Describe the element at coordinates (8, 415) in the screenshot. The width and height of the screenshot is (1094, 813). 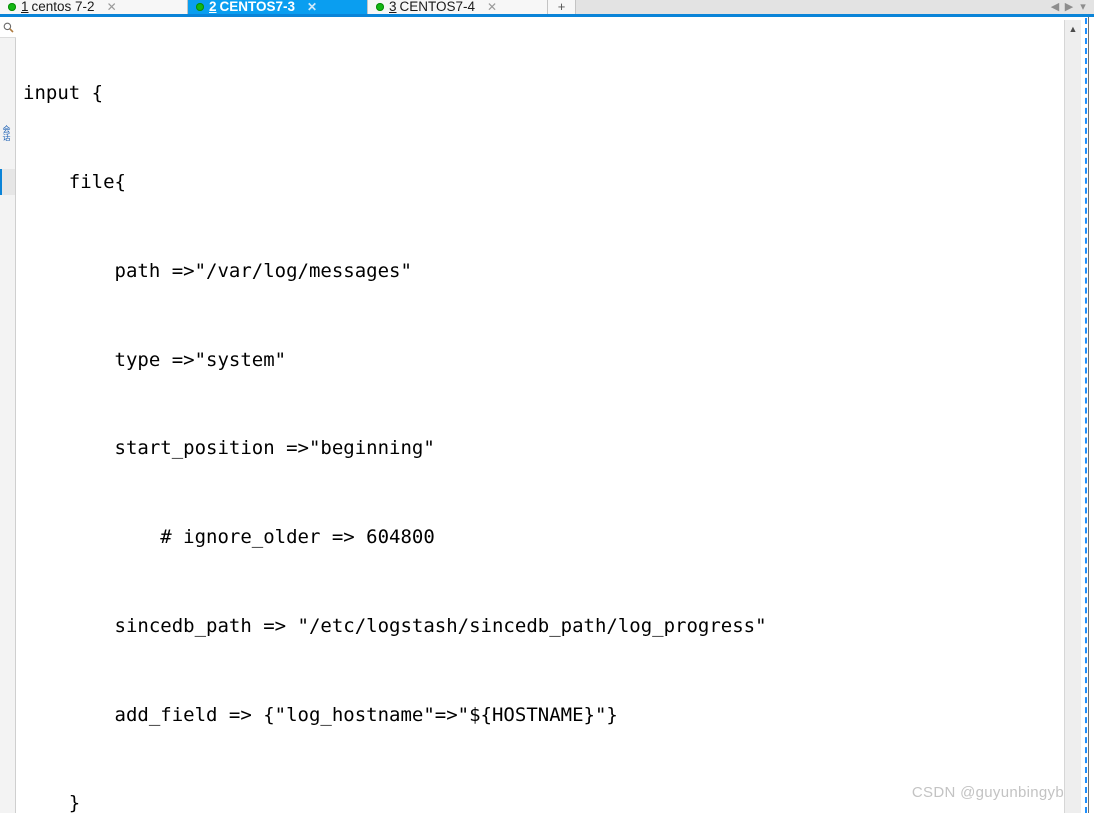
I see `left-sidebar: 会话` at that location.